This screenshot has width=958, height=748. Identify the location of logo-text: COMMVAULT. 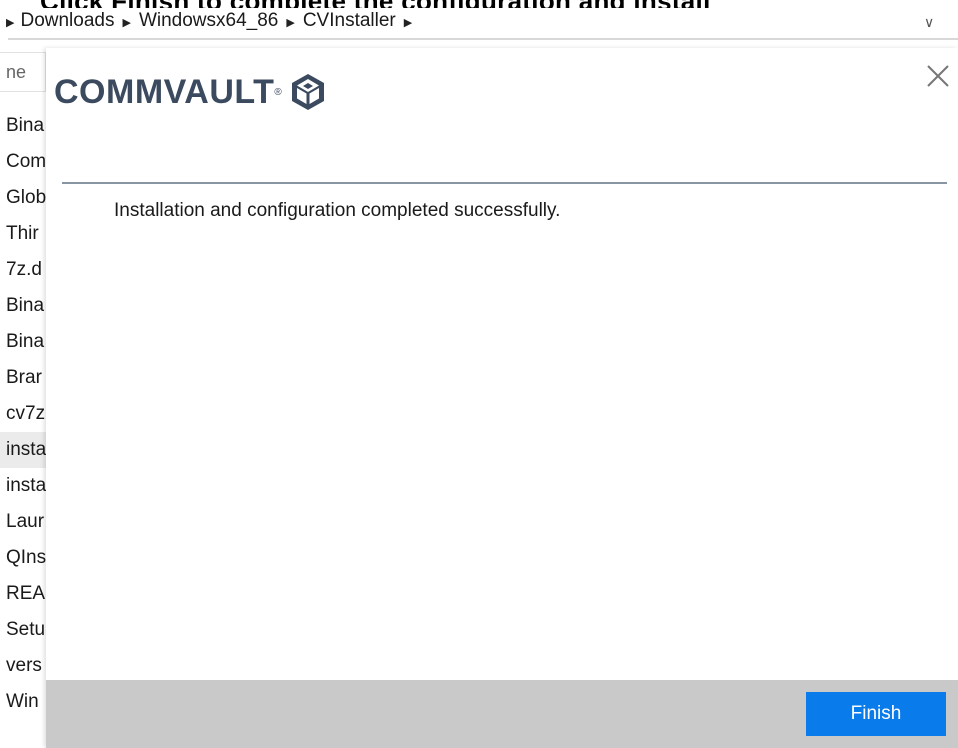
(164, 91).